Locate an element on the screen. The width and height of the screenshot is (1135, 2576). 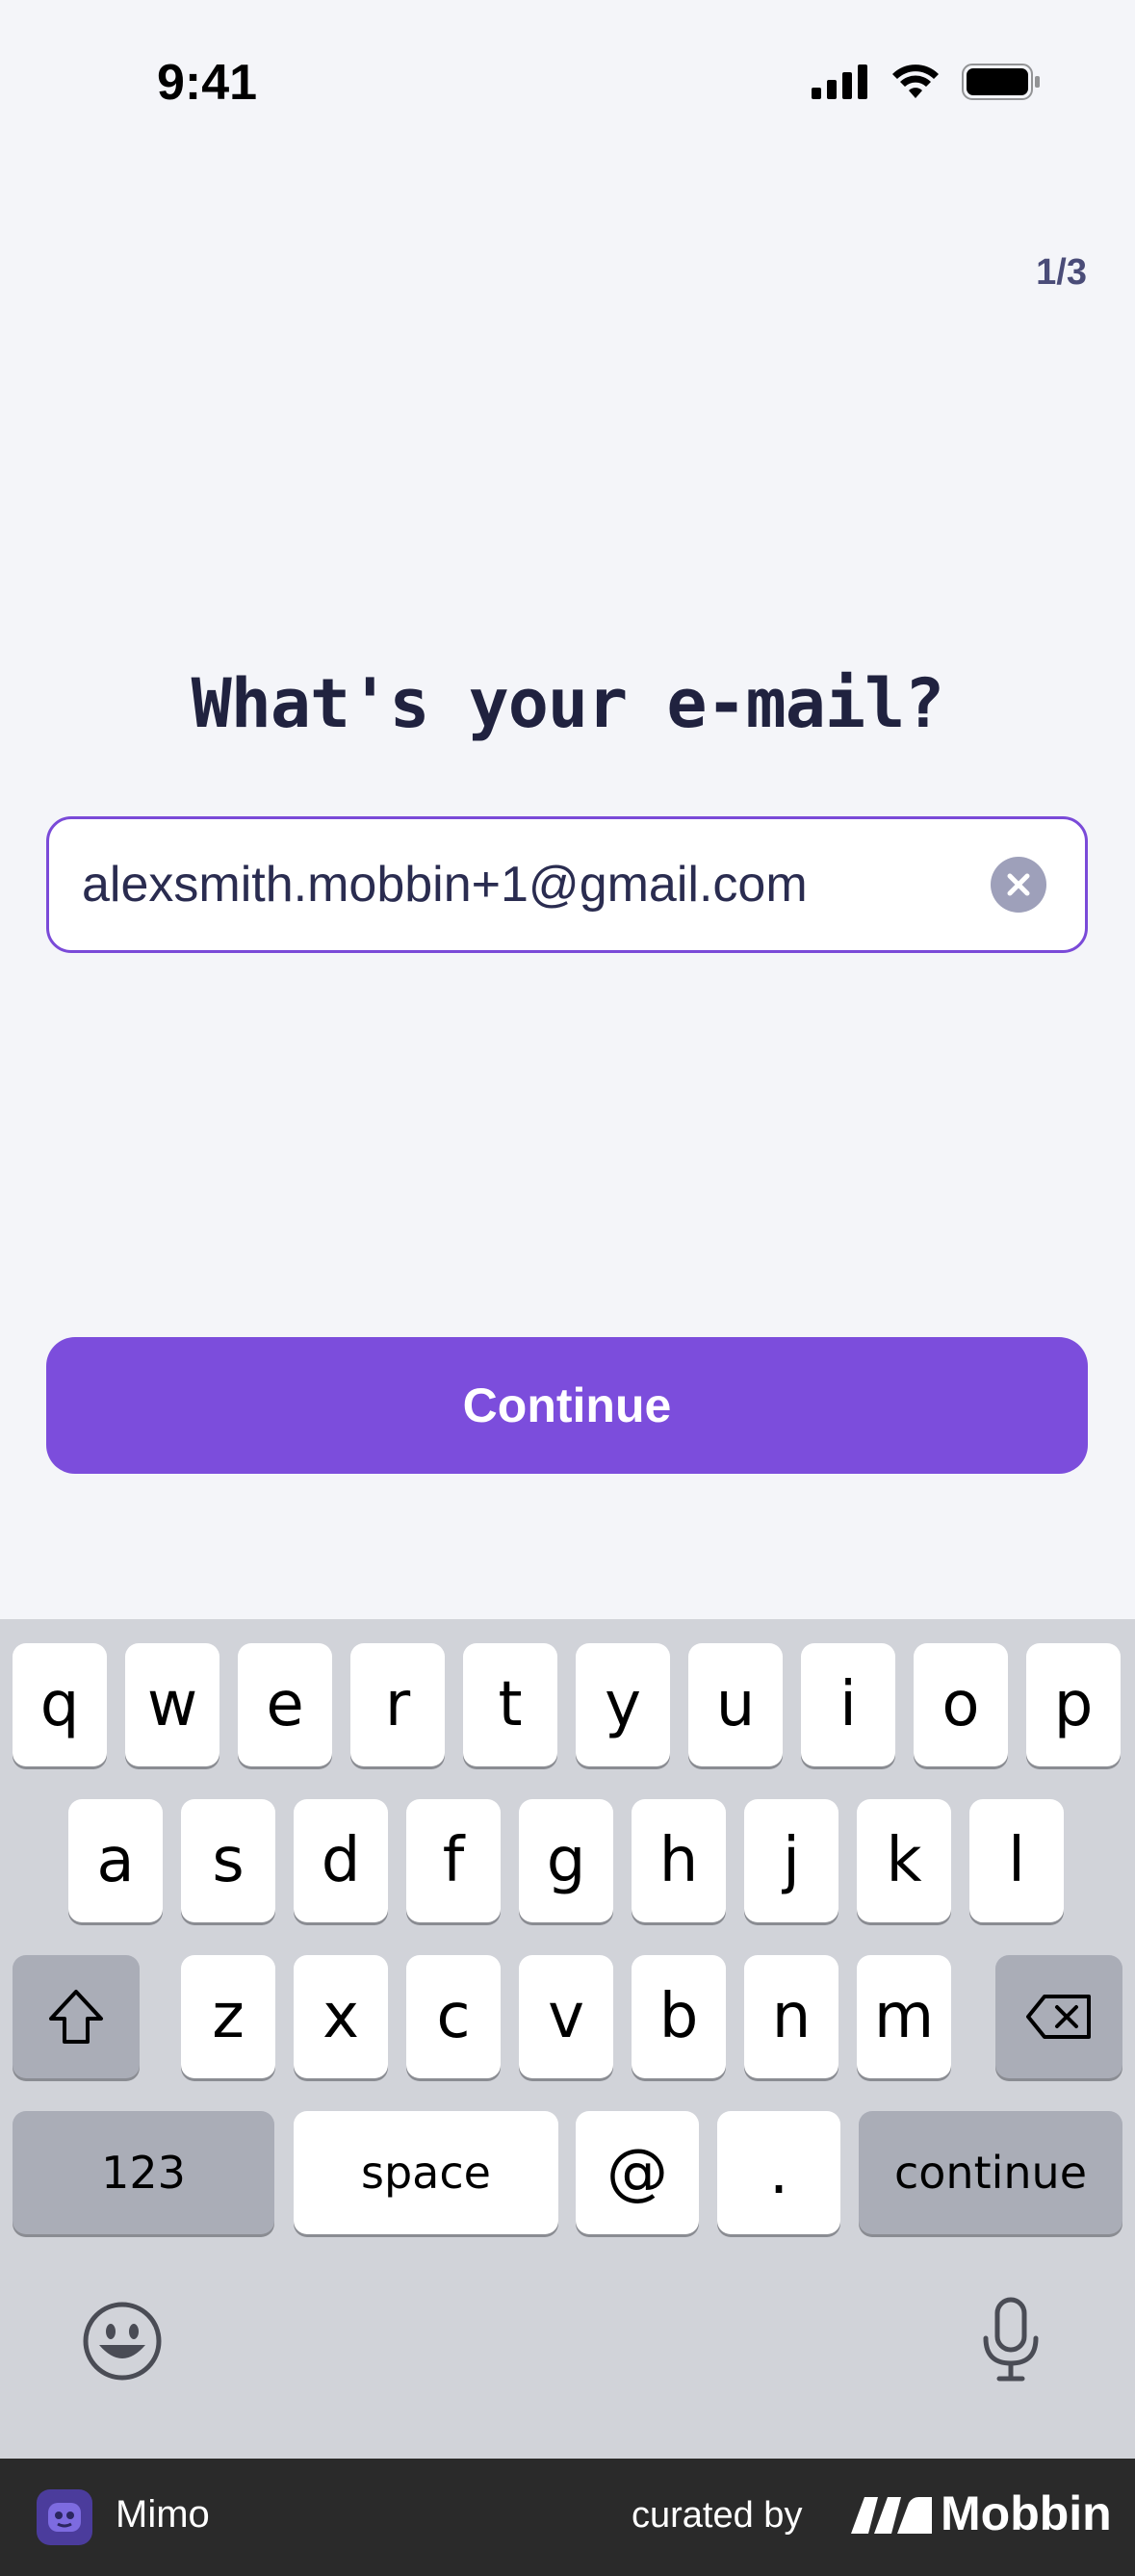
key-k: k is located at coordinates (904, 1860).